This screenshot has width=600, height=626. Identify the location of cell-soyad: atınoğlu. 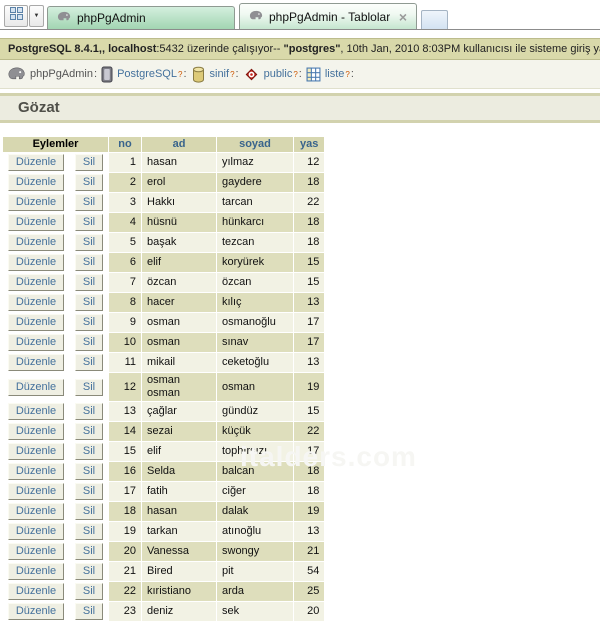
(255, 531).